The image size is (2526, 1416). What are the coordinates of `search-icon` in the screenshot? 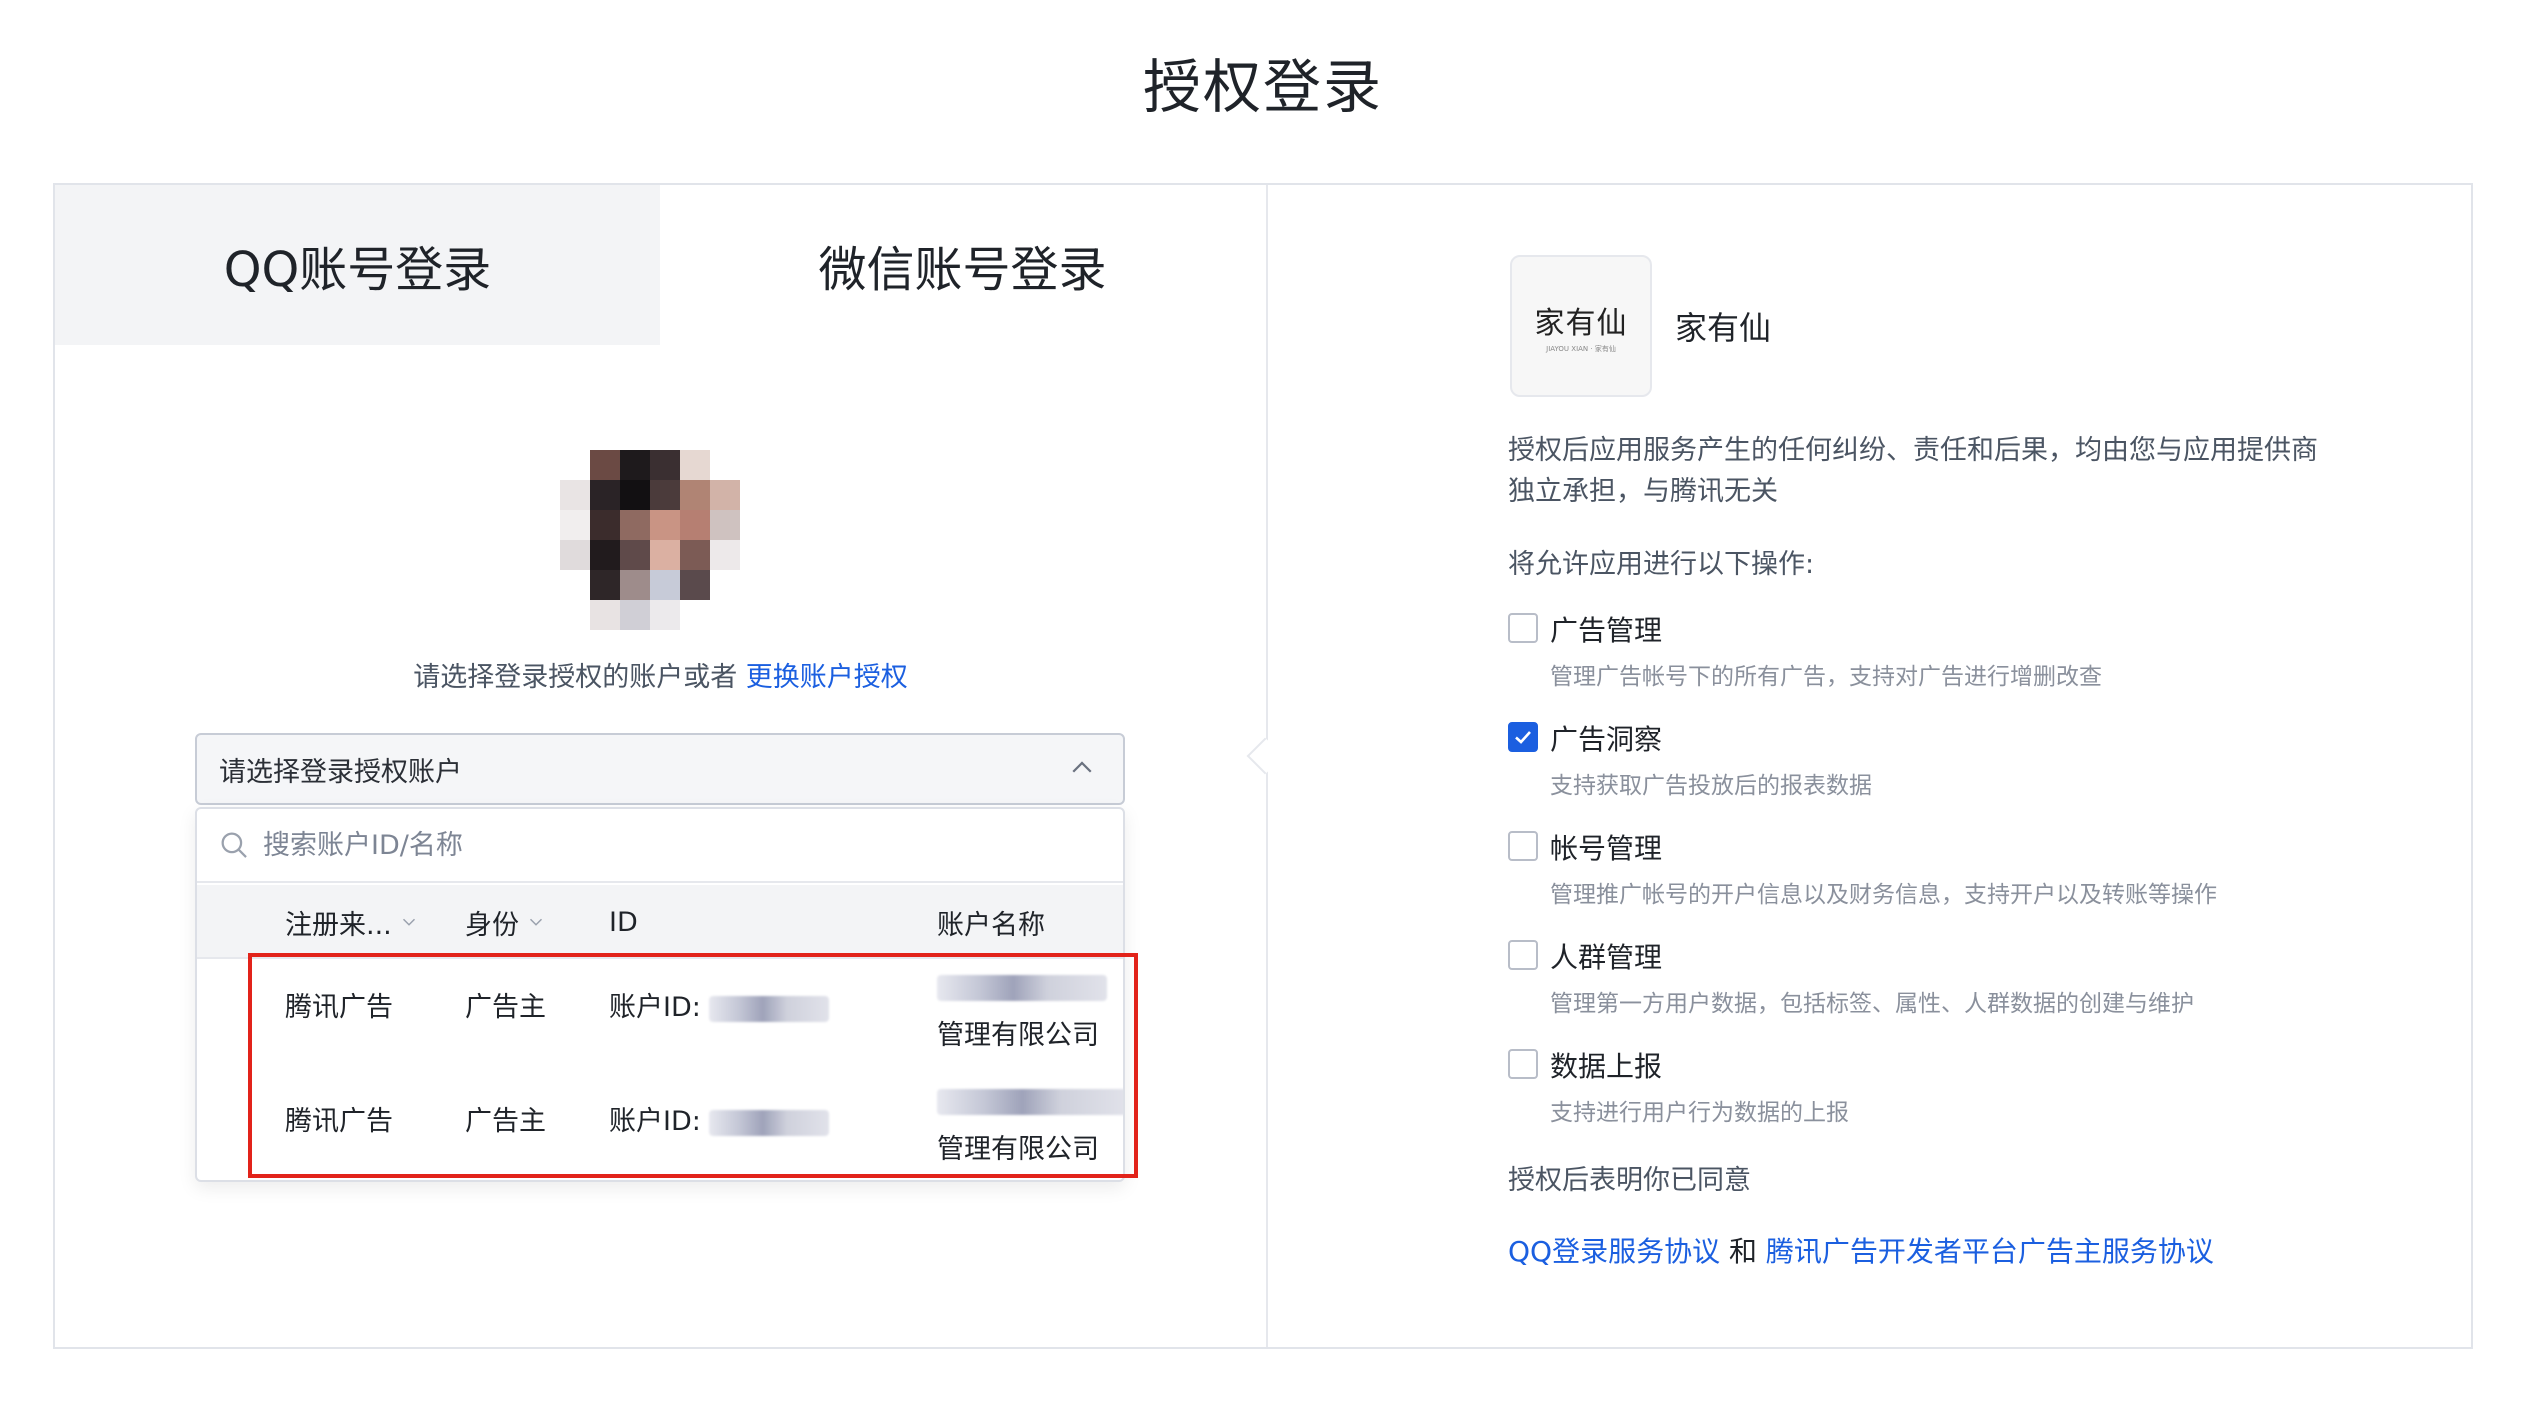 It's located at (234, 845).